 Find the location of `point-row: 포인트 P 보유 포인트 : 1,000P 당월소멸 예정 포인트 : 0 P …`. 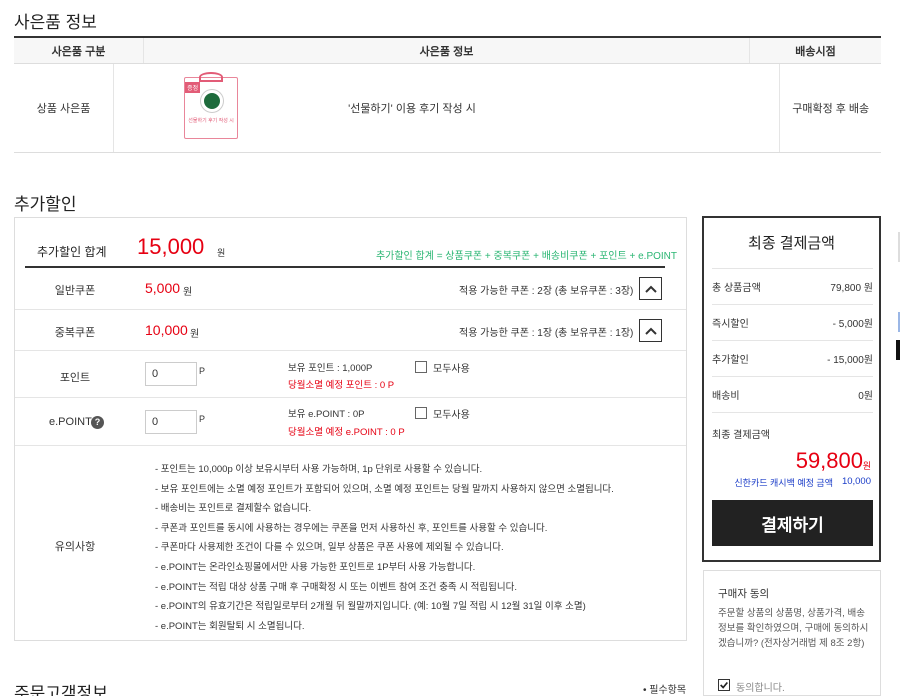

point-row: 포인트 P 보유 포인트 : 1,000P 당월소멸 예정 포인트 : 0 P … is located at coordinates (350, 374).